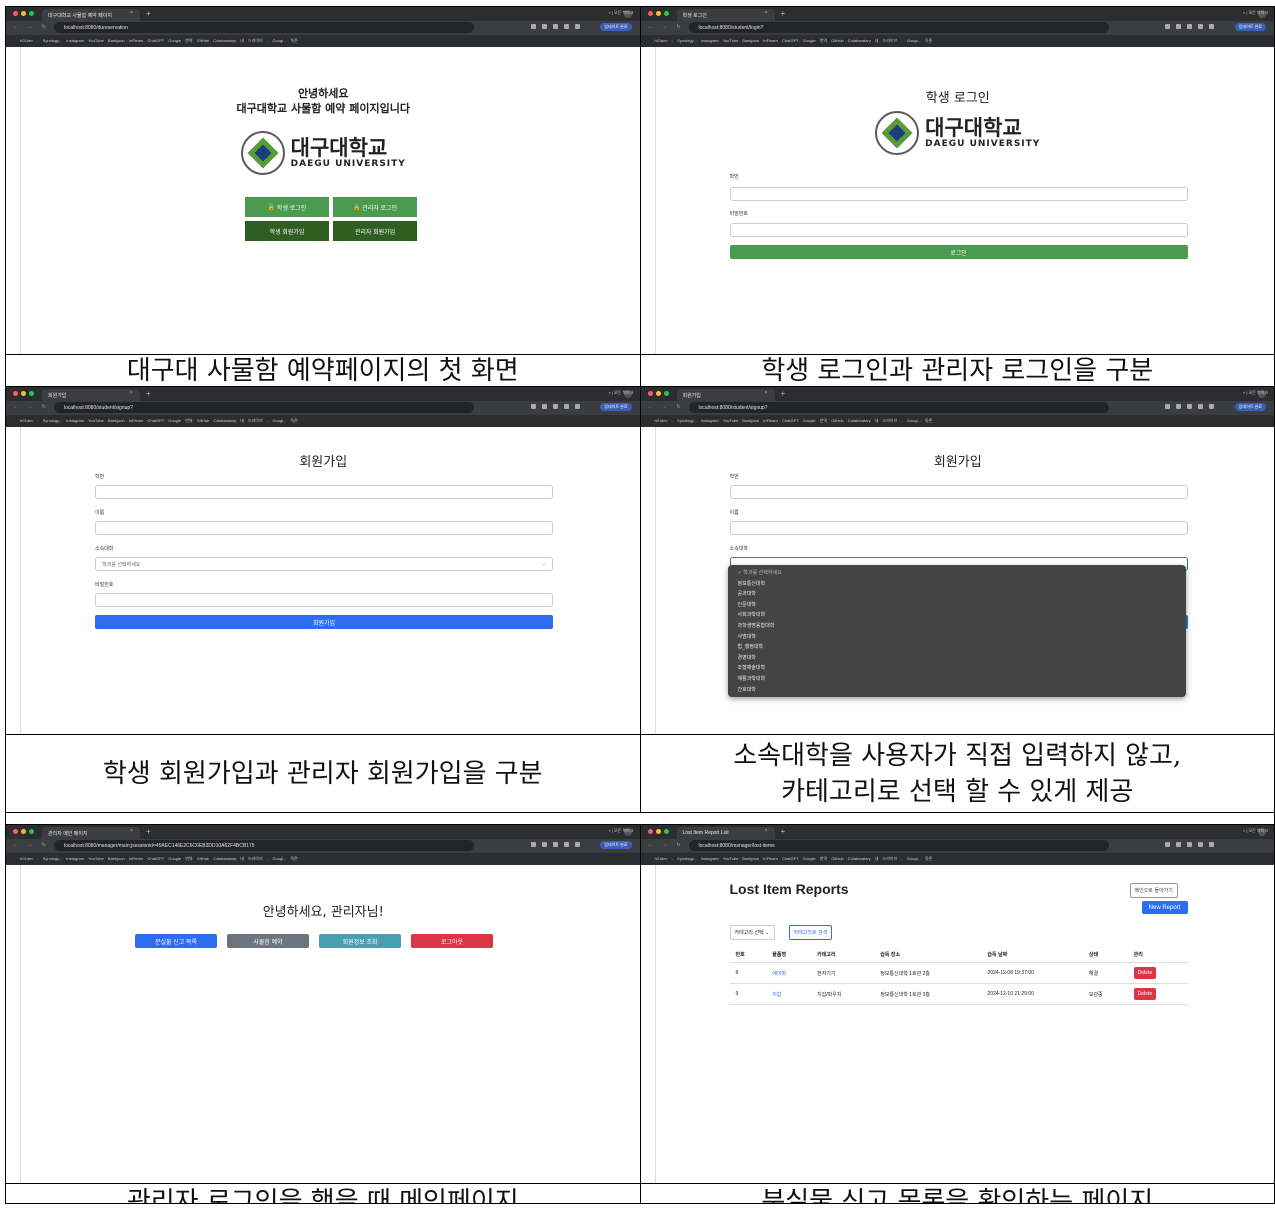 This screenshot has height=1211, width=1275. What do you see at coordinates (957, 637) in the screenshot?
I see `dropdown-option: 사범대학` at bounding box center [957, 637].